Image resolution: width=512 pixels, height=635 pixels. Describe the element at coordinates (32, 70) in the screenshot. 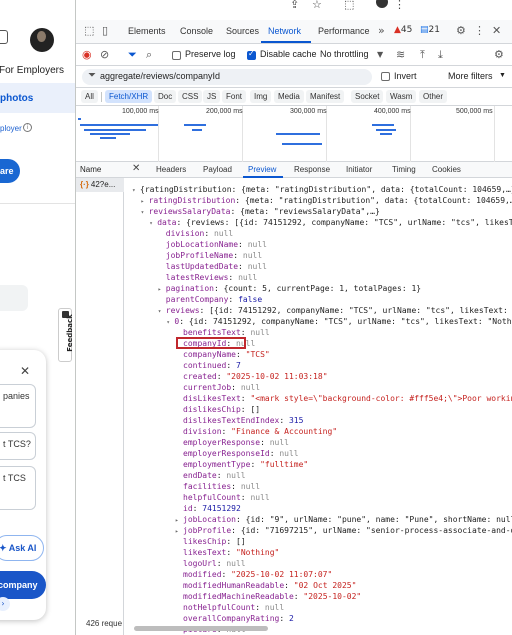

I see `for-employers-link: For Employers` at that location.